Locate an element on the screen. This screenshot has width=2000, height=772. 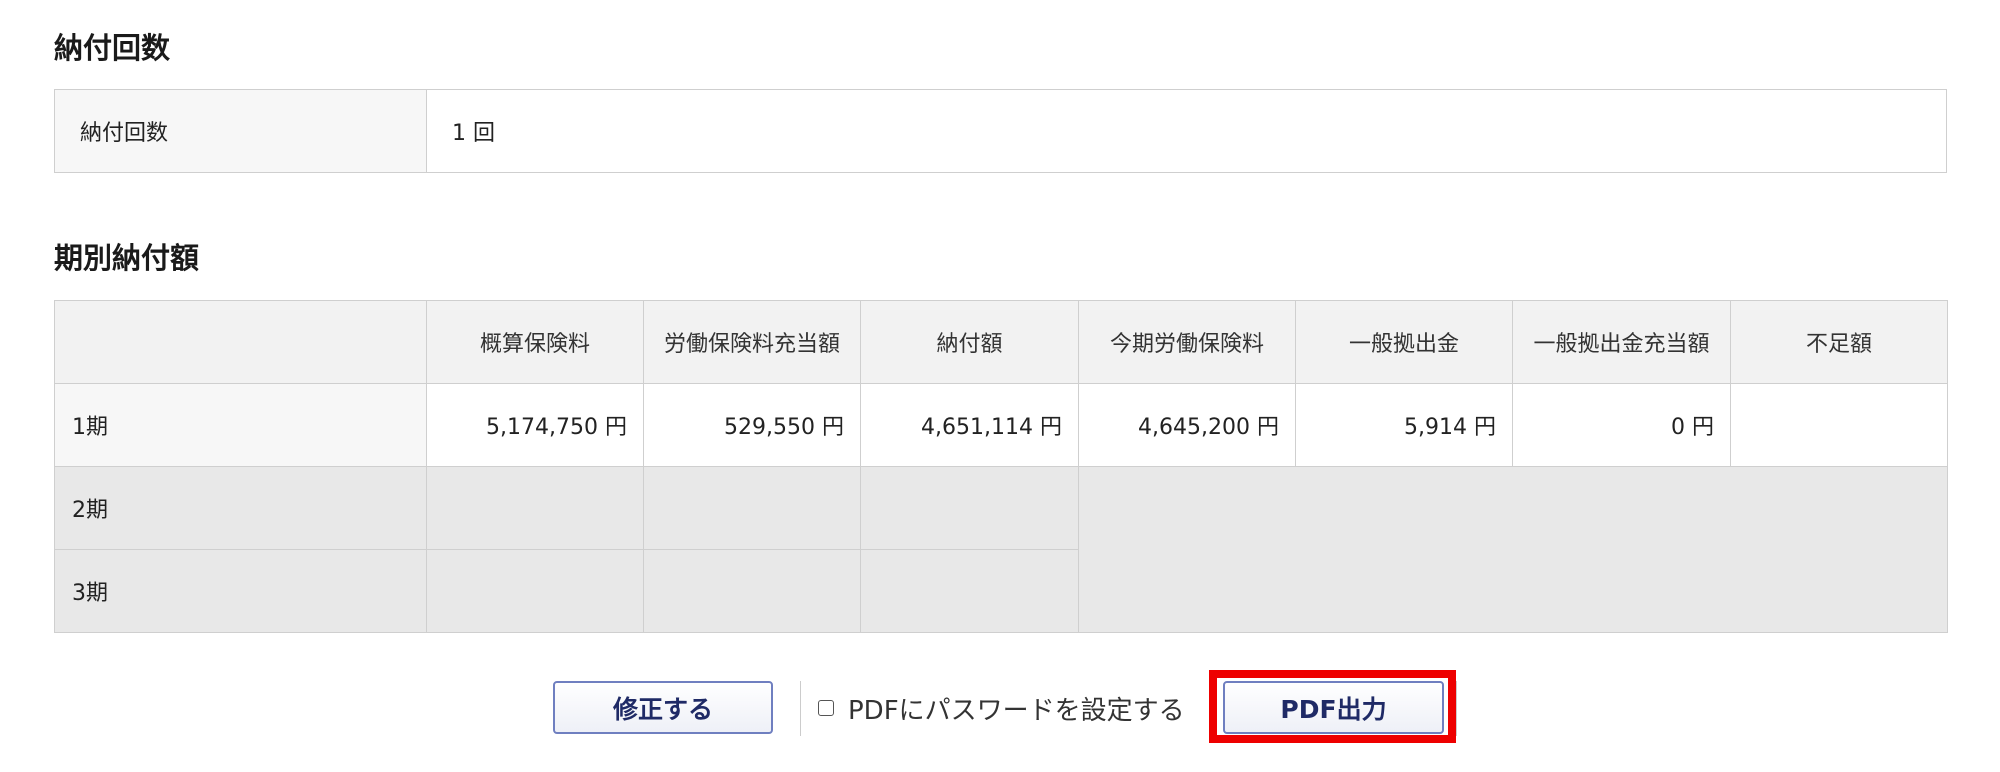
header-empty is located at coordinates (240, 342).